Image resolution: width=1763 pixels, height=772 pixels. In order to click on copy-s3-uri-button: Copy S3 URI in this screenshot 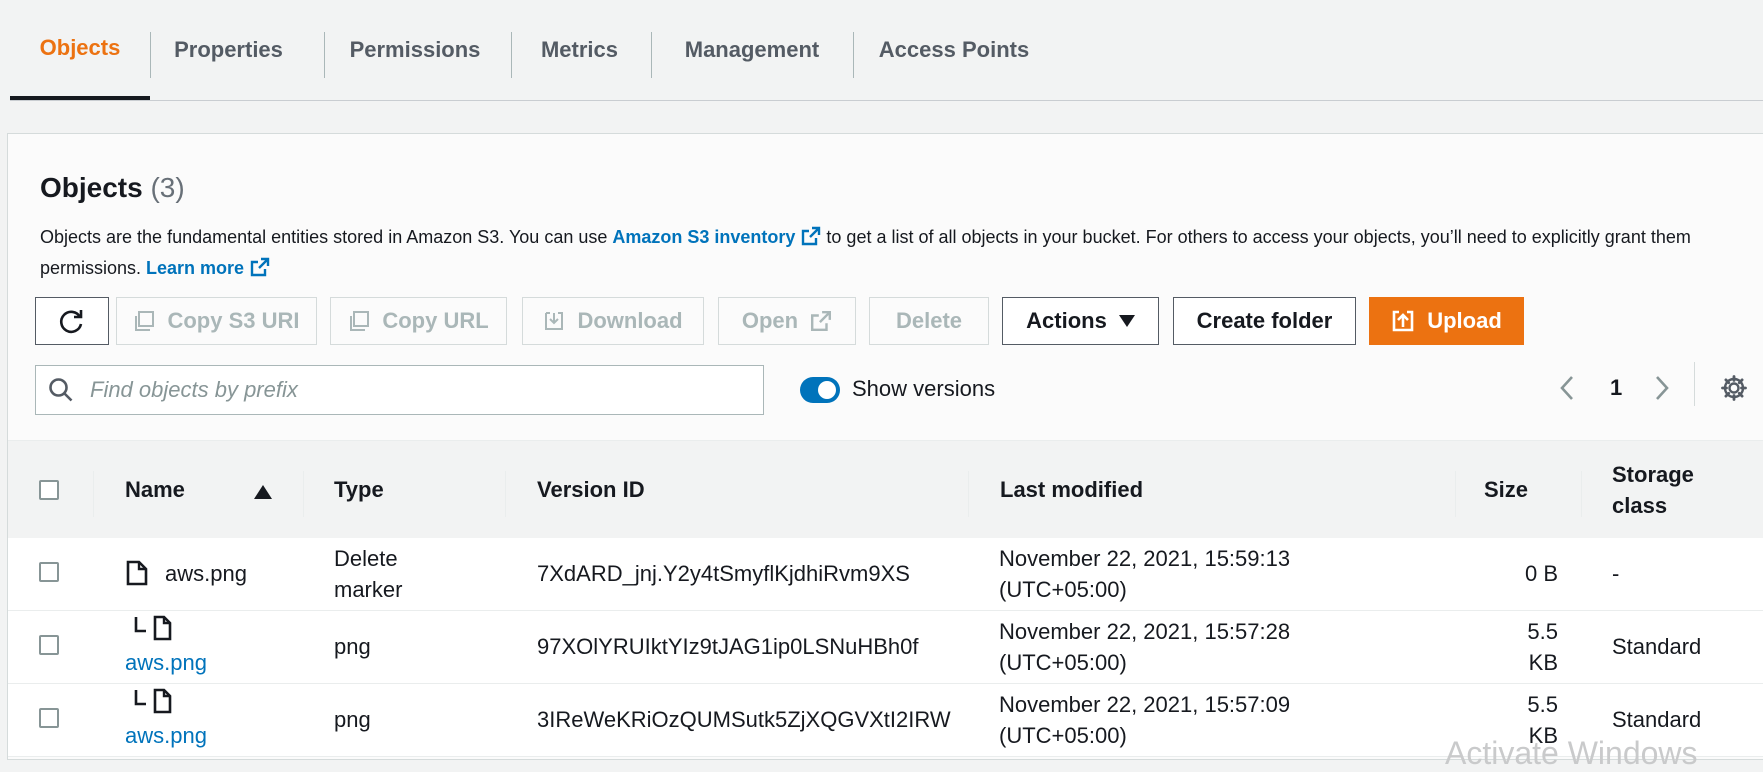, I will do `click(216, 321)`.